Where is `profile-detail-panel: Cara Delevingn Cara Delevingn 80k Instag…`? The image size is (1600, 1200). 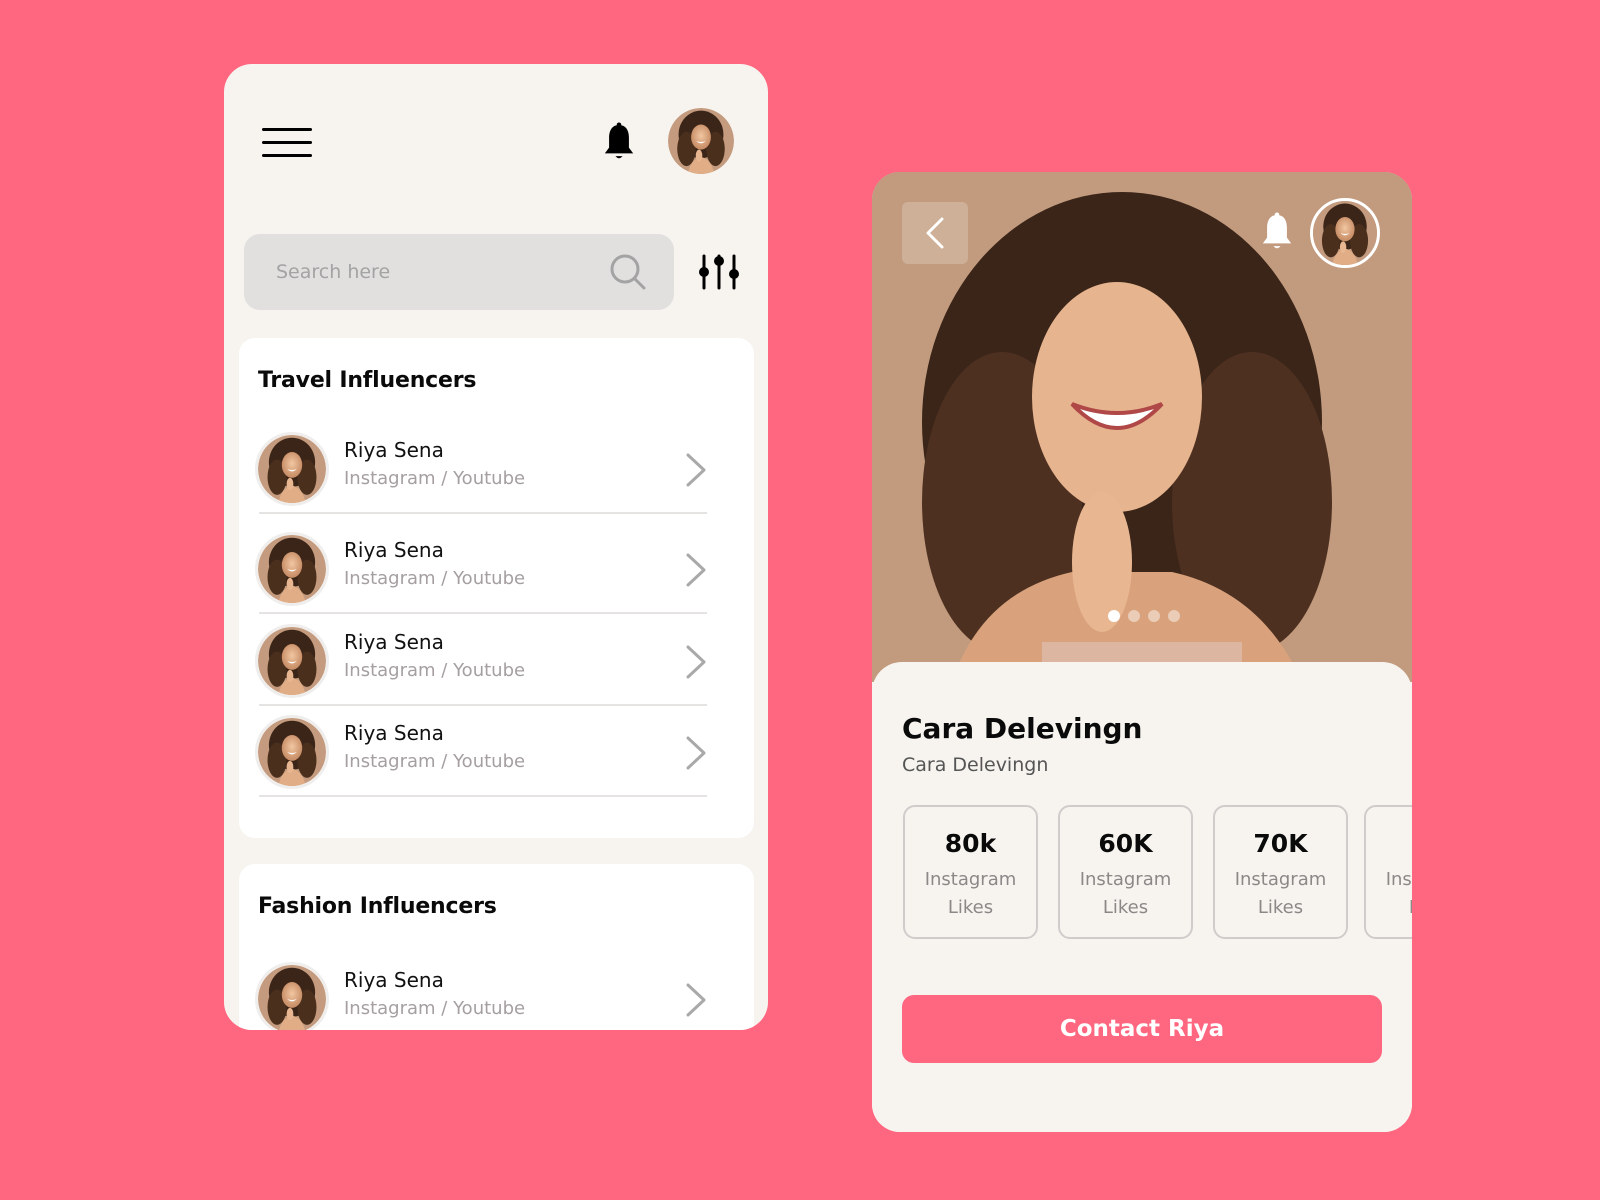
profile-detail-panel: Cara Delevingn Cara Delevingn 80k Instag… is located at coordinates (1142, 897).